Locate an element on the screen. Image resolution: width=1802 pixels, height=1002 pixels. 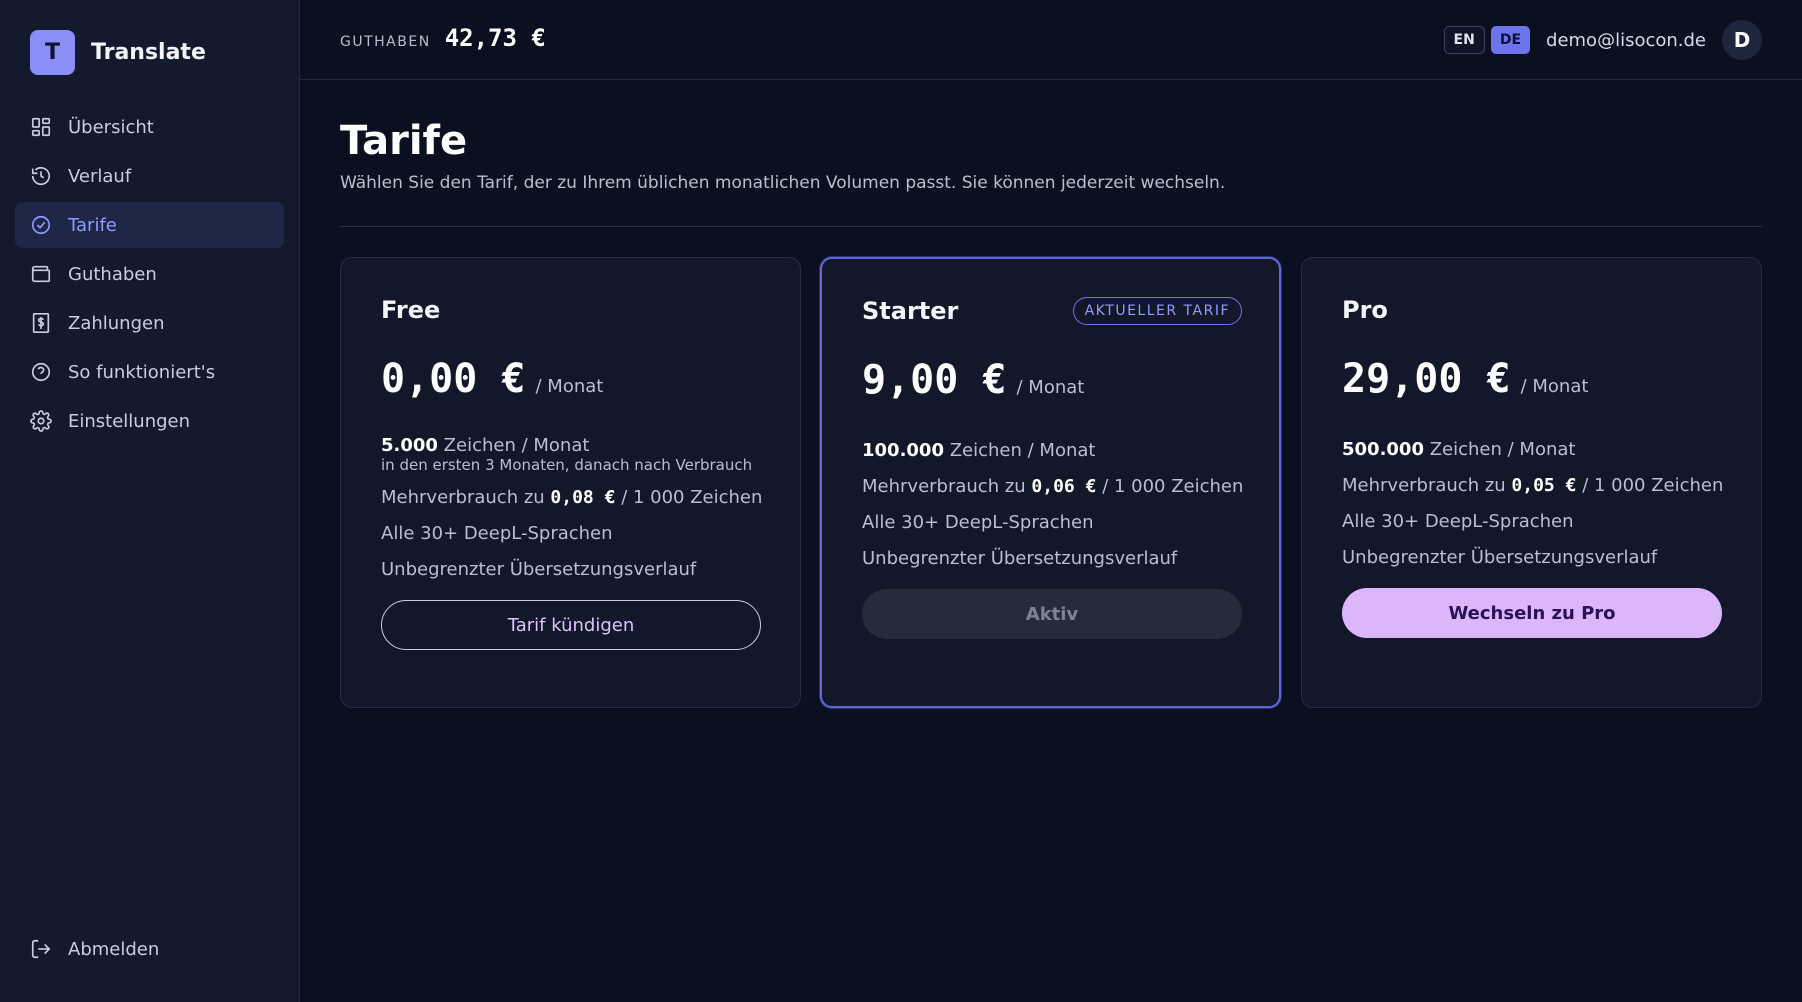
language-en-button: EN is located at coordinates (1464, 40).